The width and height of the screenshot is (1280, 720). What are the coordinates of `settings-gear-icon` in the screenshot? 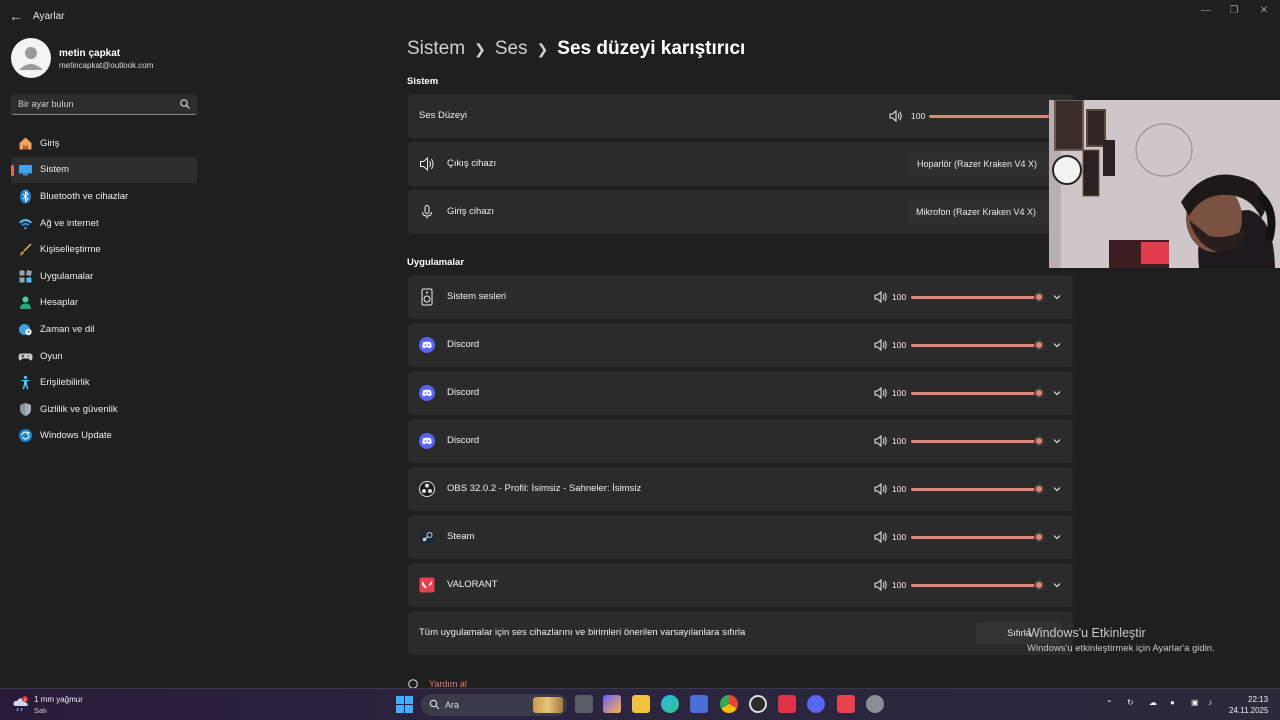 It's located at (875, 704).